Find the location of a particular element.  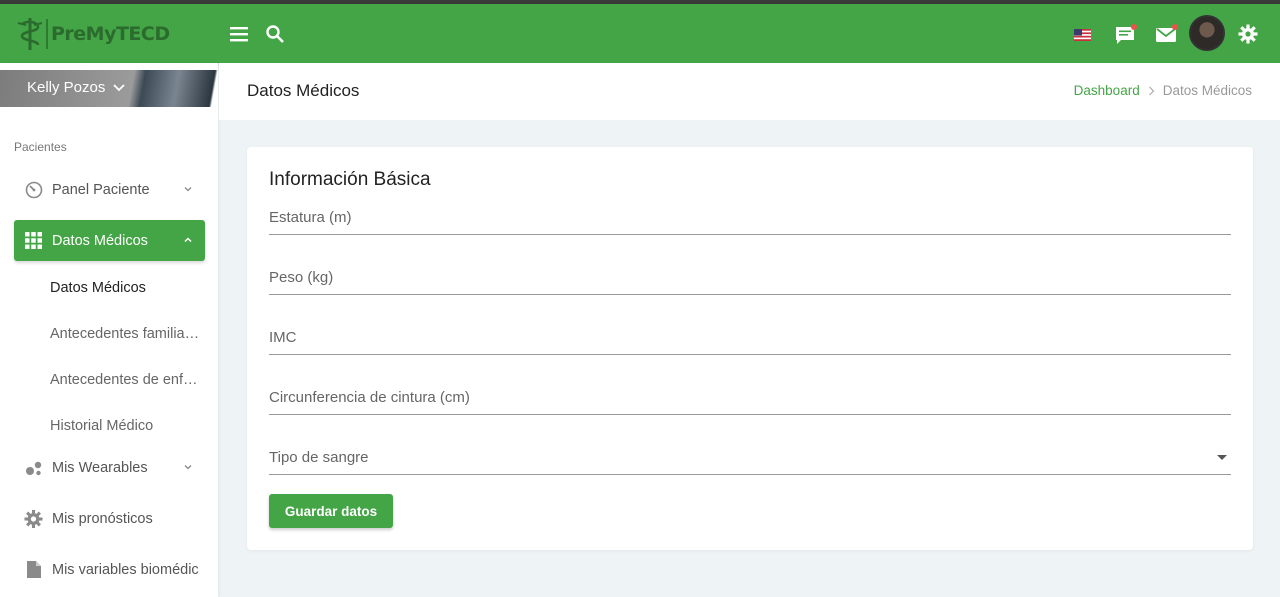

weight-field: Peso (kg) is located at coordinates (750, 280).